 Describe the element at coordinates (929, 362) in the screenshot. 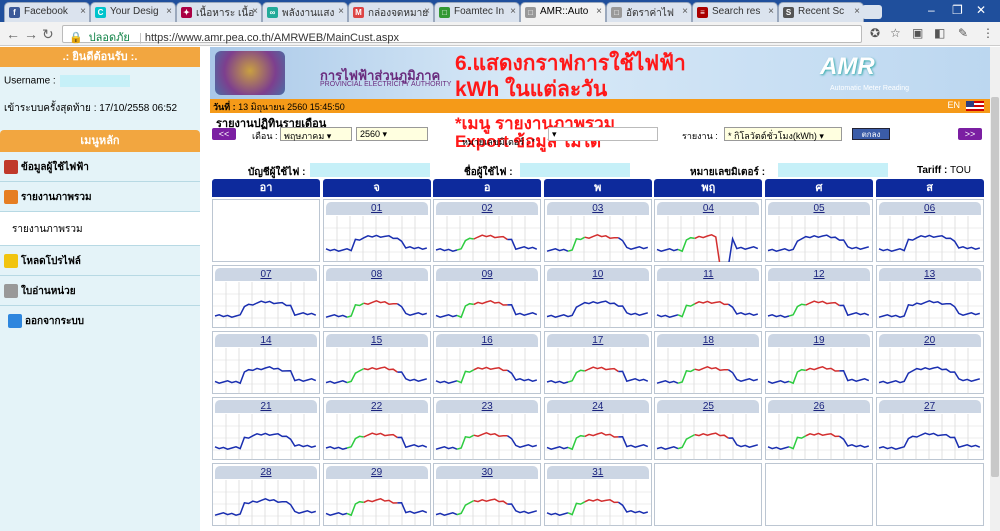

I see `calendar-day-cell: 20` at that location.